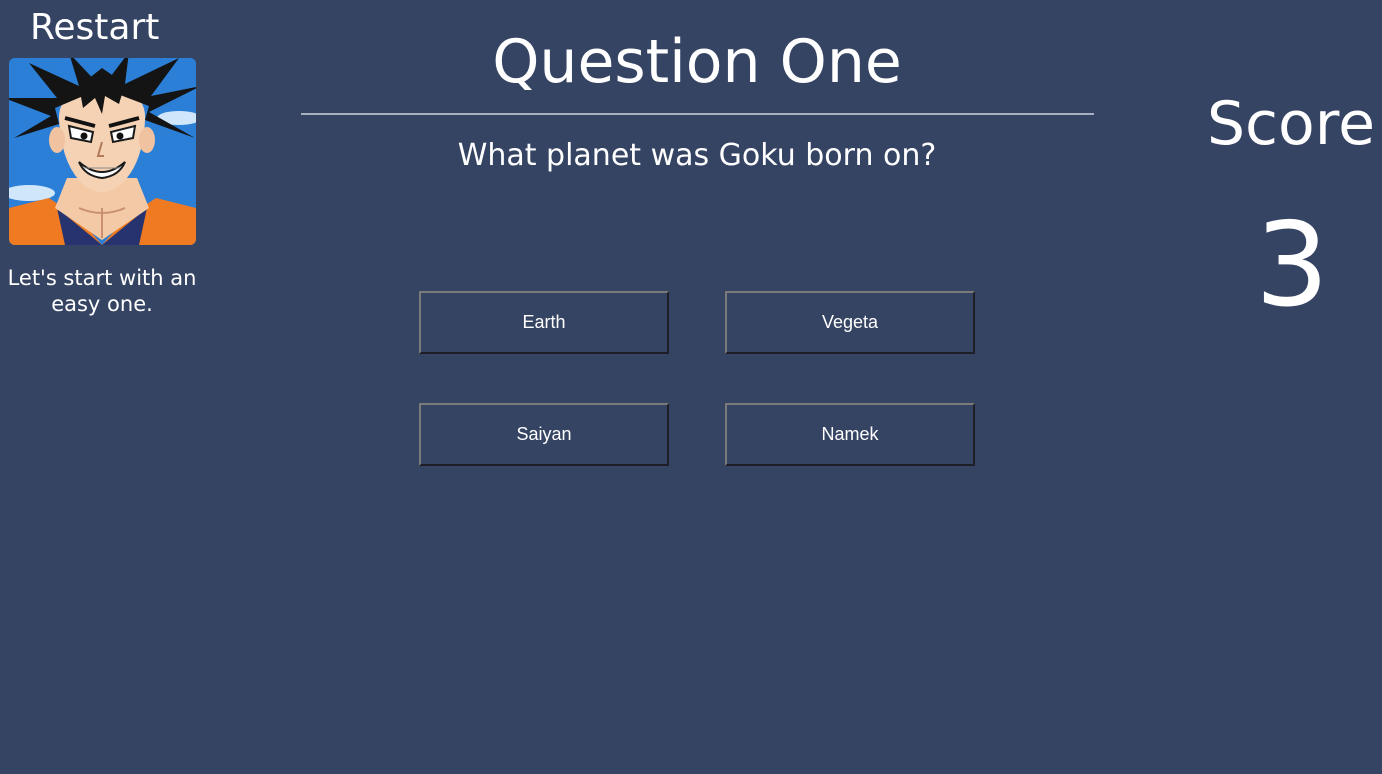  What do you see at coordinates (102, 151) in the screenshot?
I see `goku-portrait-image` at bounding box center [102, 151].